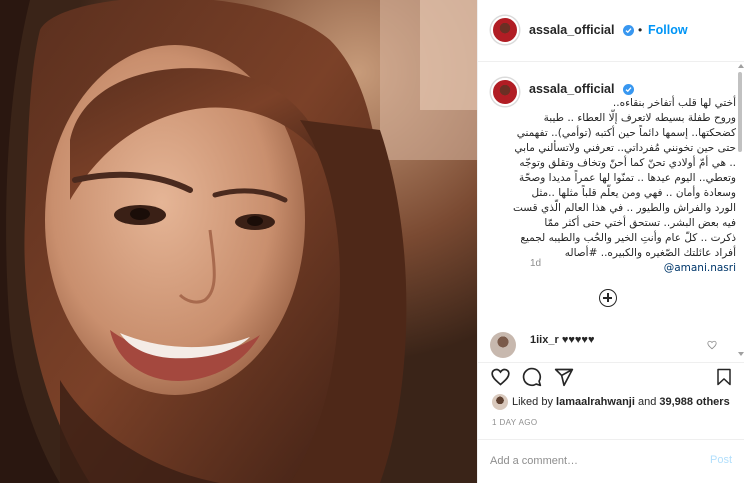 Image resolution: width=744 pixels, height=483 pixels. I want to click on caption-author-username: assala_official, so click(571, 89).